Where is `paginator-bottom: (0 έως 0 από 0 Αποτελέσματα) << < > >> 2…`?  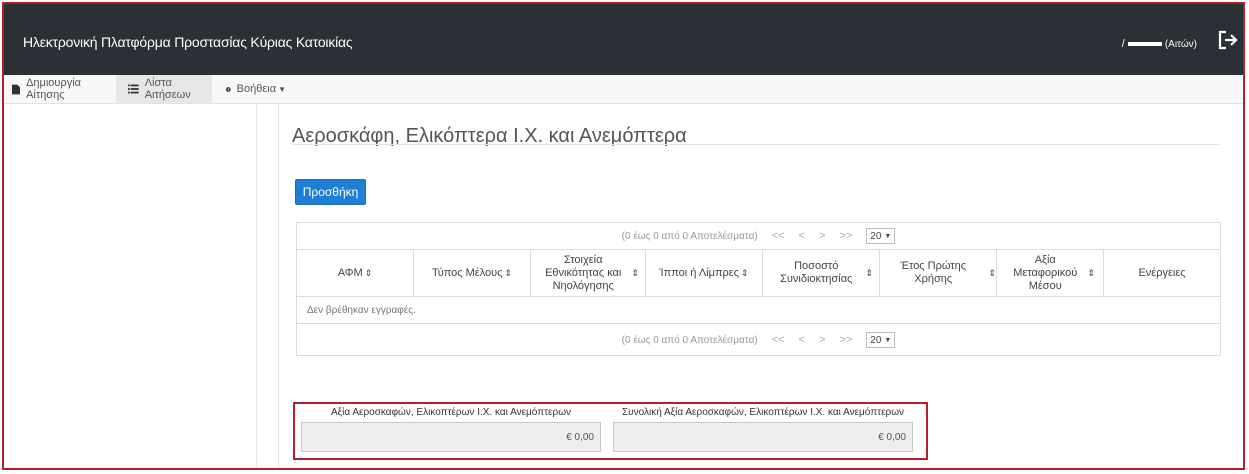
paginator-bottom: (0 έως 0 από 0 Αποτελέσματα) << < > >> 2… is located at coordinates (758, 340).